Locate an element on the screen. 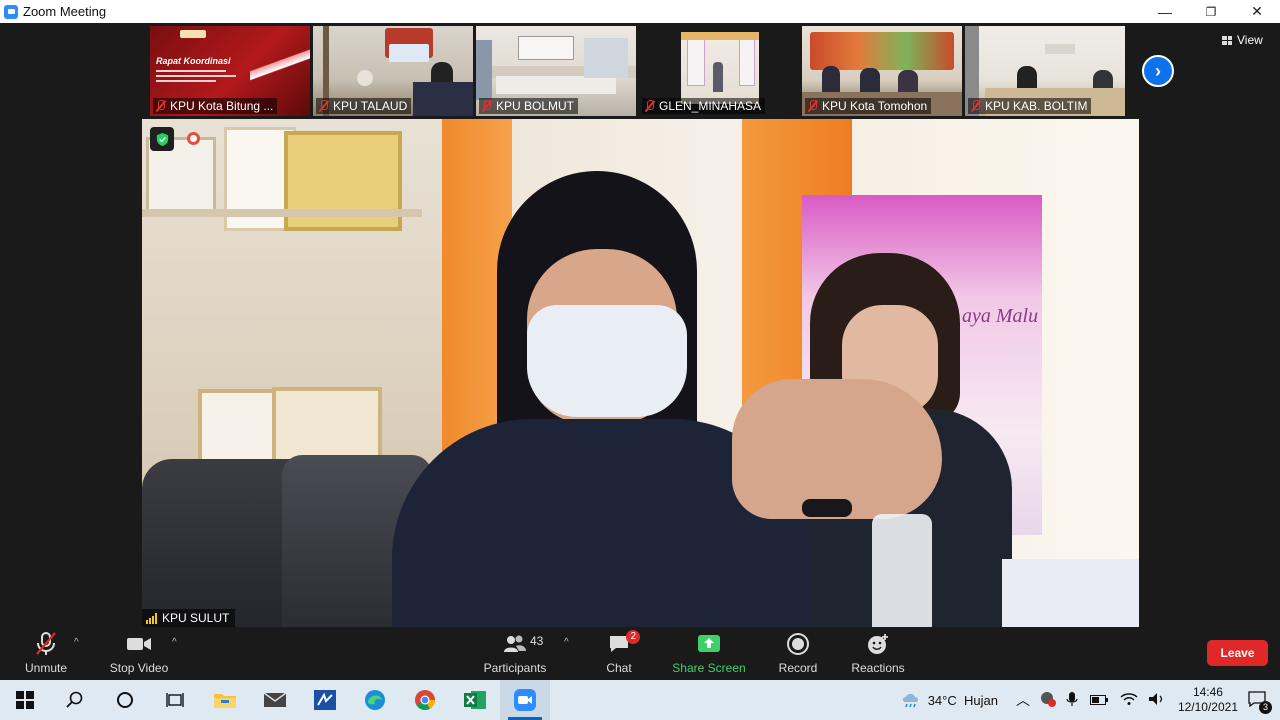 This screenshot has width=1280, height=720. mail-icon is located at coordinates (275, 699).